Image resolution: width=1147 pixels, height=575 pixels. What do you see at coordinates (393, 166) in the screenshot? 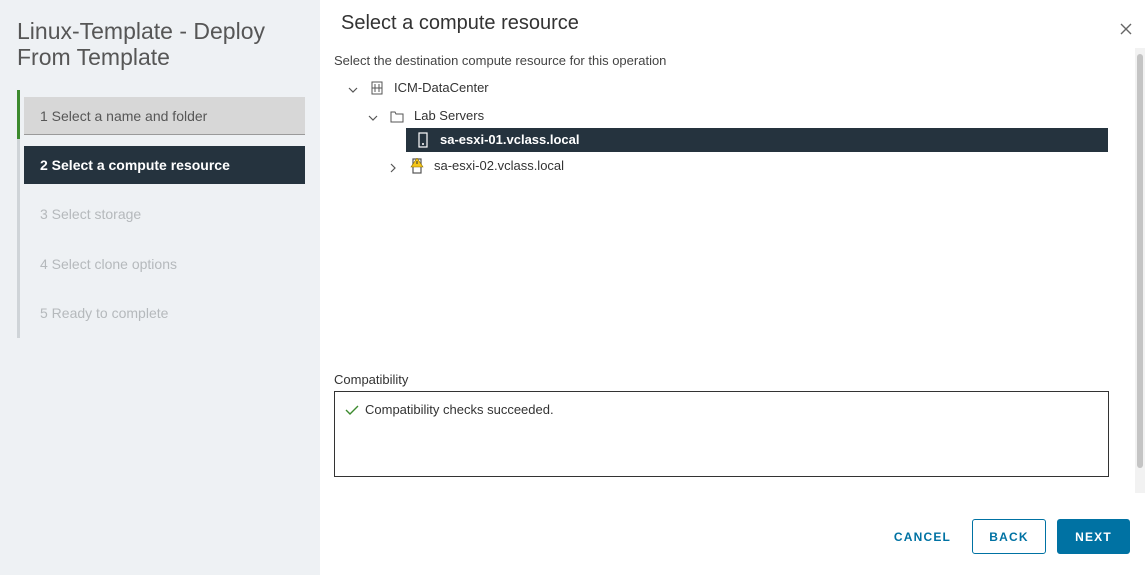
I see `chevron-right-icon` at bounding box center [393, 166].